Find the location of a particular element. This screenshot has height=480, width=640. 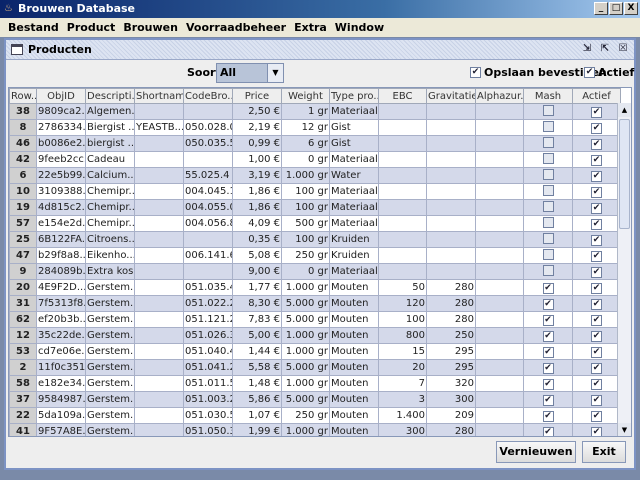

table-cell: 250 gr is located at coordinates (305, 255).